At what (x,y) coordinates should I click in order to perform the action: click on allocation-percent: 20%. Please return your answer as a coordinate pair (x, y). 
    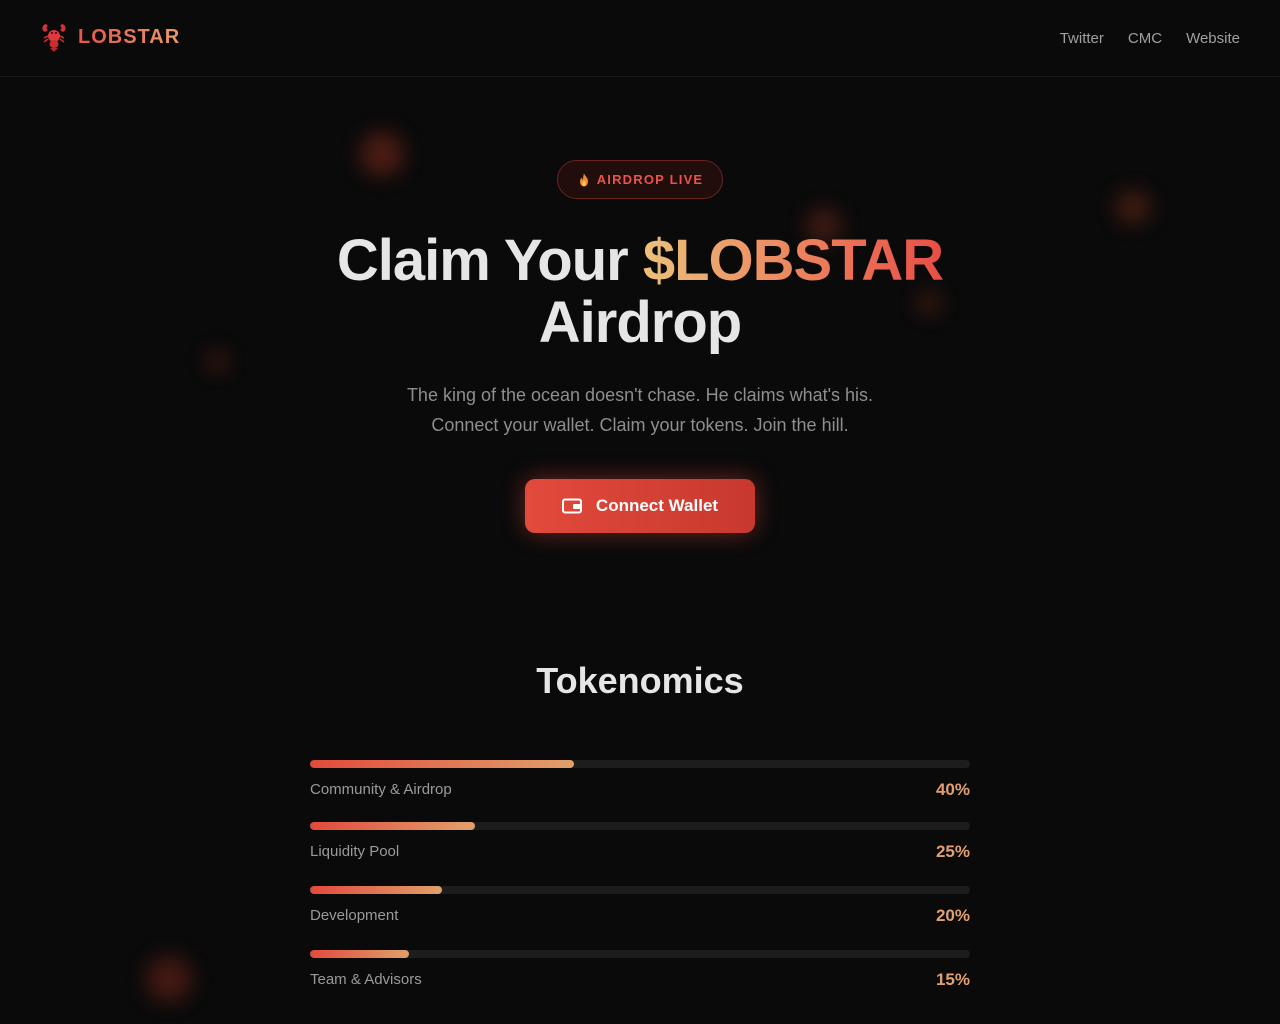
    Looking at the image, I should click on (952, 915).